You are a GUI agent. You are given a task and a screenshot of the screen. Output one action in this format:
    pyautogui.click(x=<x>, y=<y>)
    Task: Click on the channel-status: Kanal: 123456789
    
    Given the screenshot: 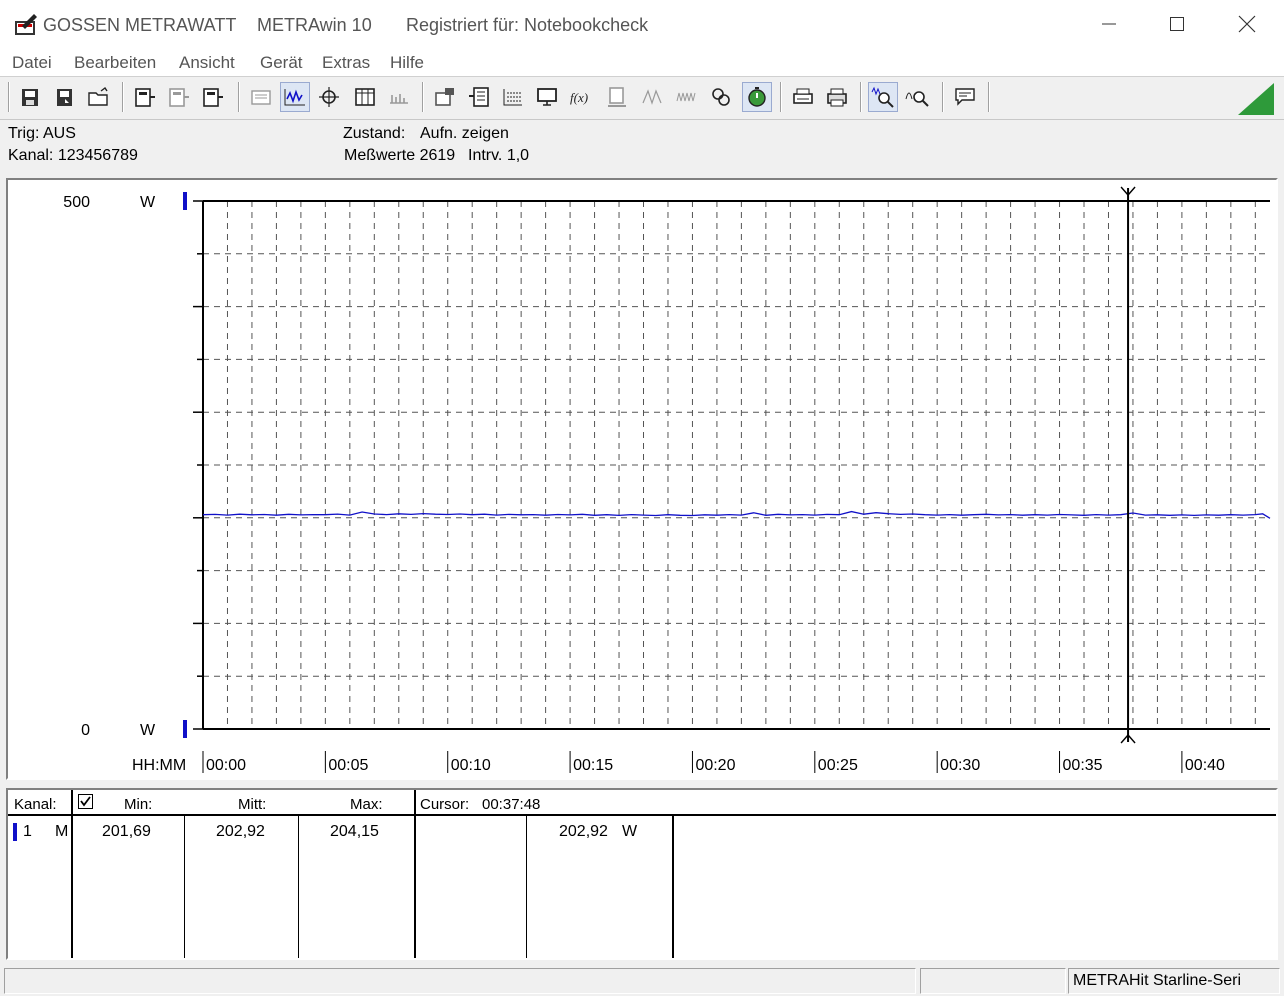 What is the action you would take?
    pyautogui.click(x=73, y=155)
    